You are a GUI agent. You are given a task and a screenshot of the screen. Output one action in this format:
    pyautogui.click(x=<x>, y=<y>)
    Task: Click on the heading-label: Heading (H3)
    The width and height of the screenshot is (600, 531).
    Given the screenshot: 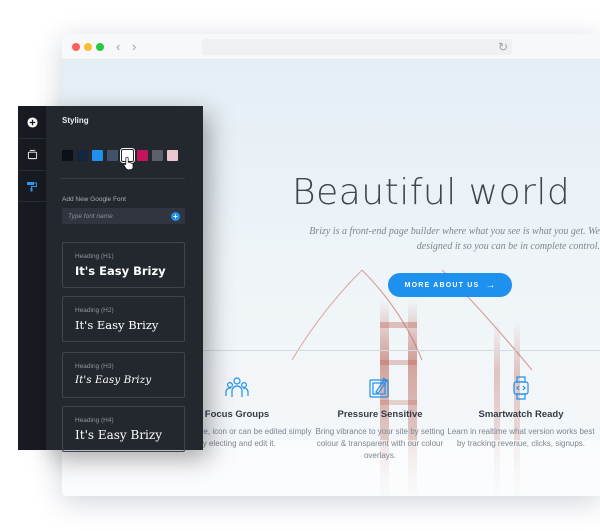 What is the action you would take?
    pyautogui.click(x=94, y=366)
    